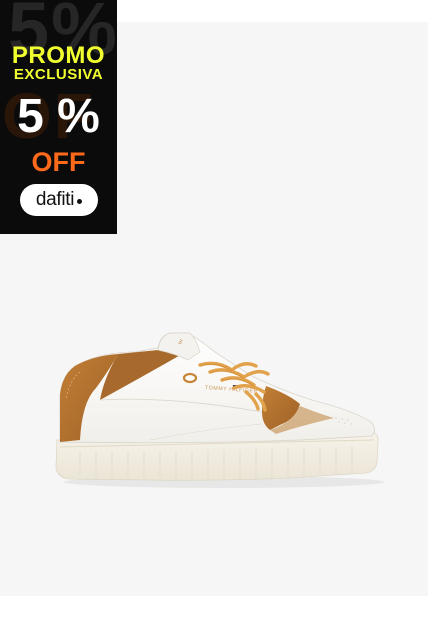 Image resolution: width=428 pixels, height=620 pixels. Describe the element at coordinates (58, 162) in the screenshot. I see `promo-off-label: OFF` at that location.